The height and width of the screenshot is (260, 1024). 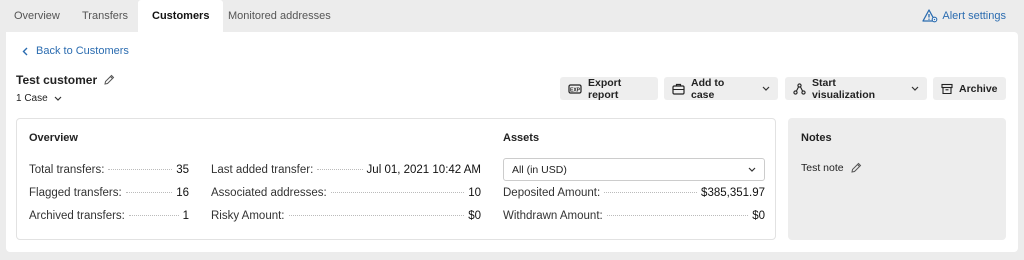 I want to click on tab-customers: Customers, so click(x=181, y=16).